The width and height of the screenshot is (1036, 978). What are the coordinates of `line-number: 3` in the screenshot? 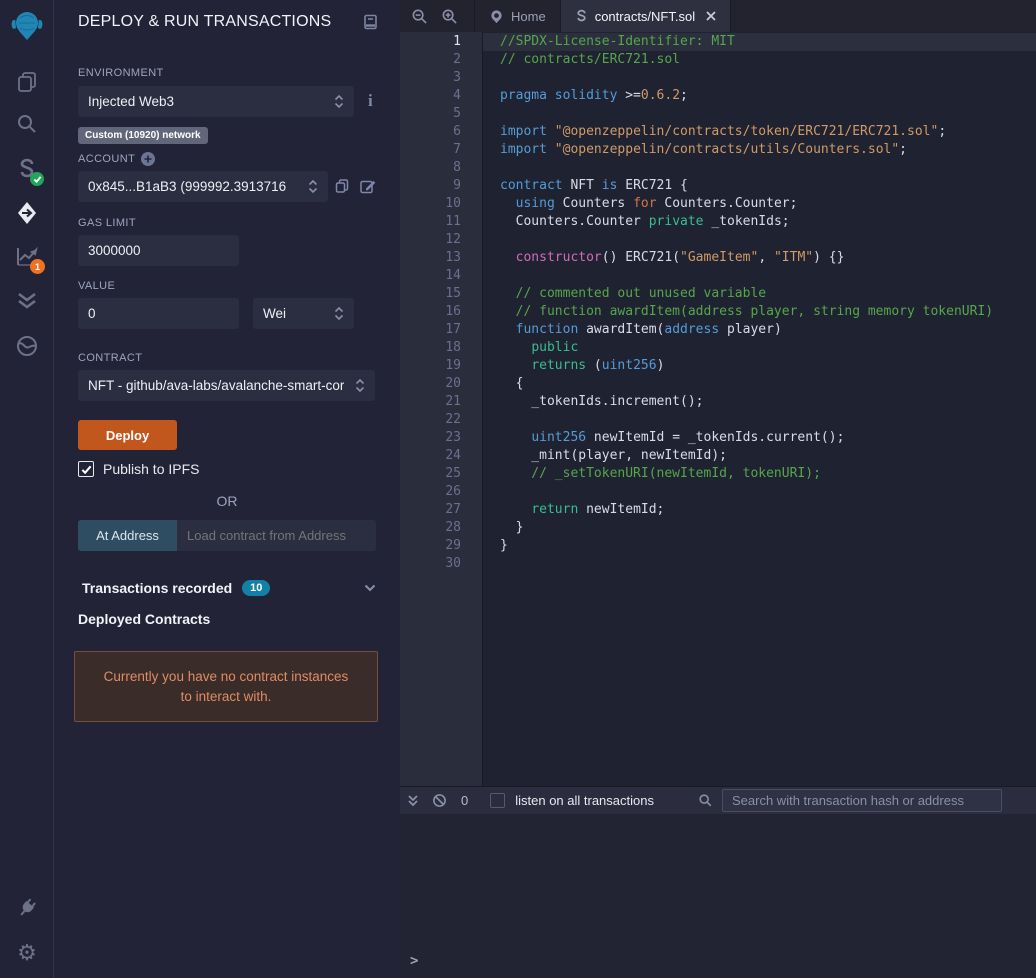 It's located at (441, 78).